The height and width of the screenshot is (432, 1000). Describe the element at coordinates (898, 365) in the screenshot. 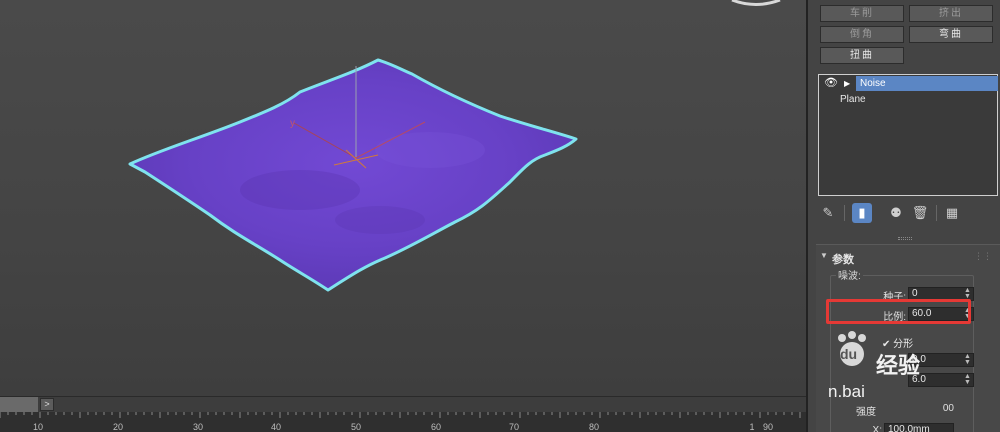

I see `watermark-brand: 经验` at that location.